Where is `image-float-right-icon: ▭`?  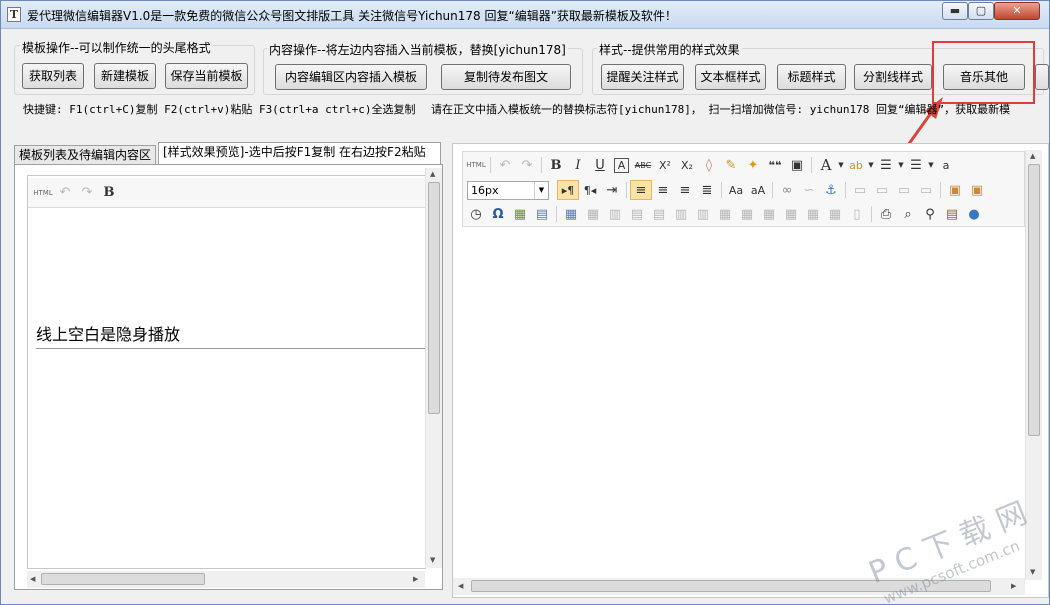
image-float-right-icon: ▭ is located at coordinates (904, 190).